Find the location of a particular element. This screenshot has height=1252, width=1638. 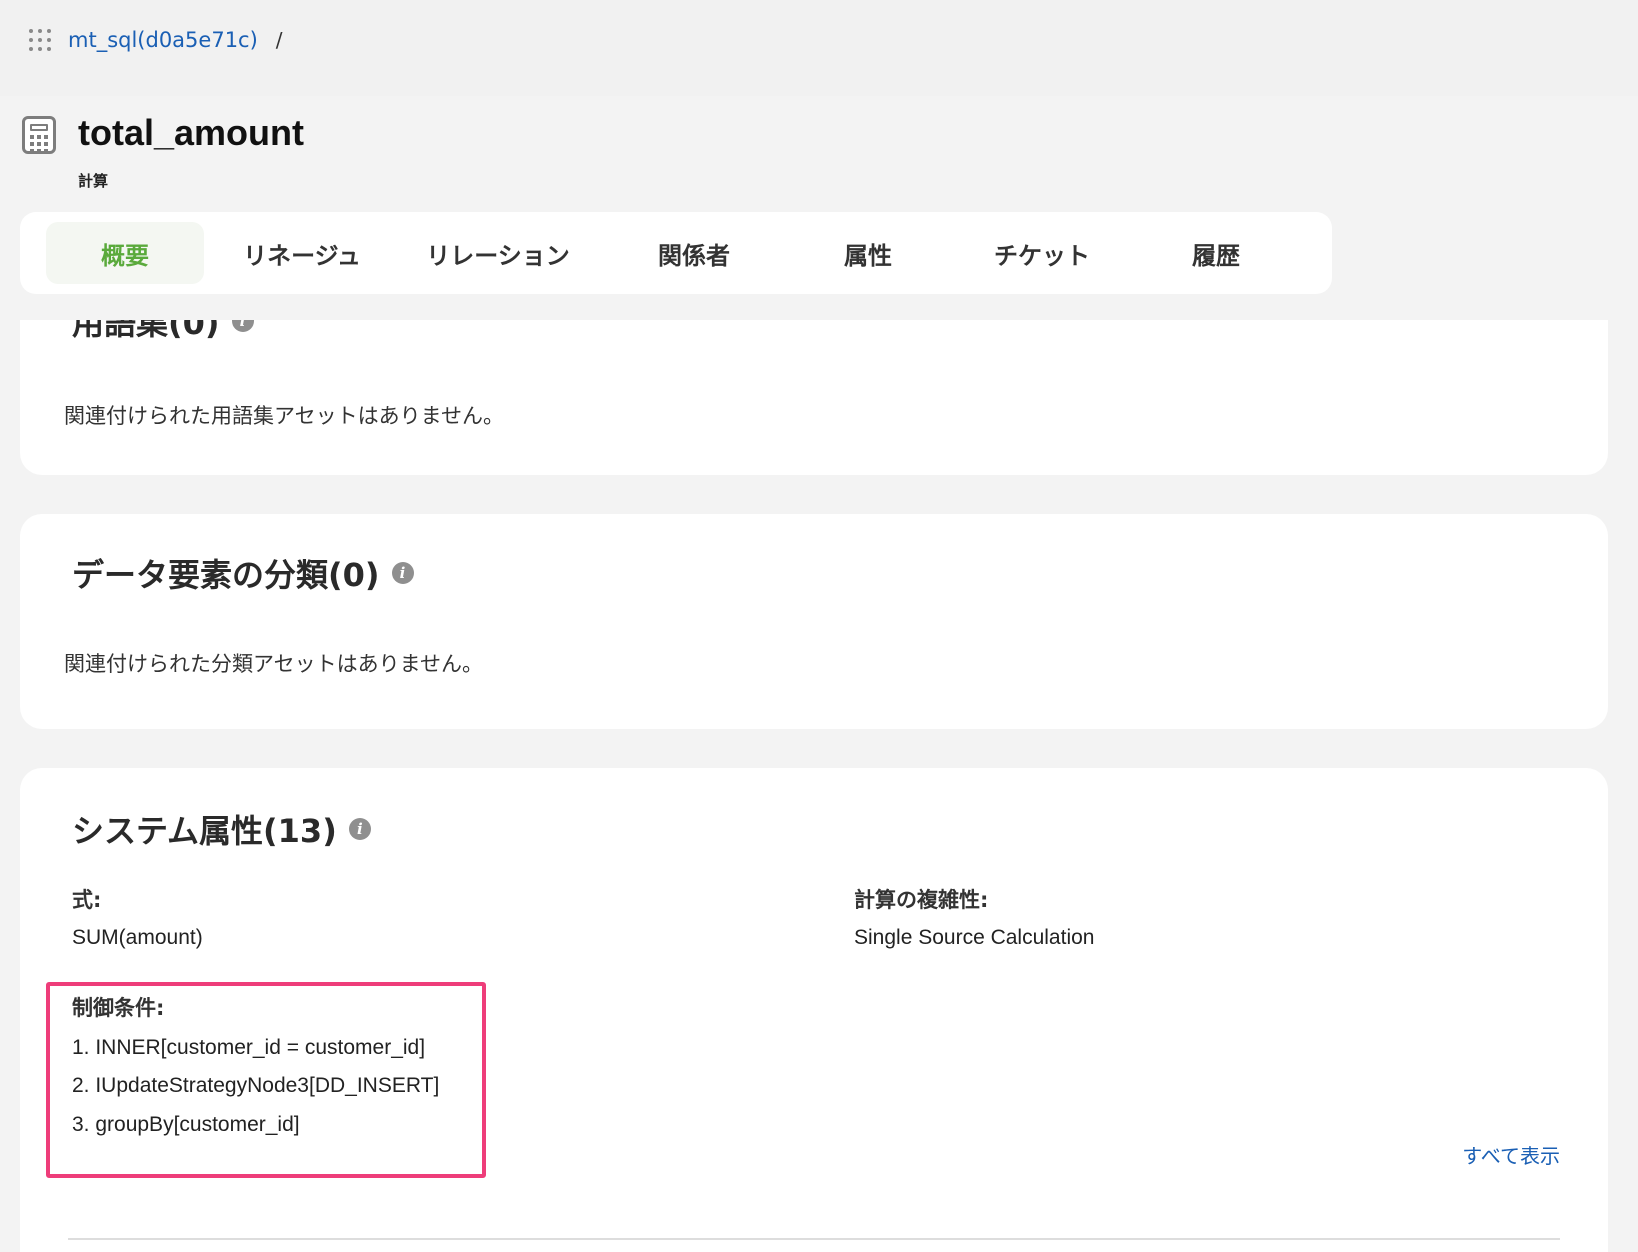

page-title: total_amount is located at coordinates (191, 132).